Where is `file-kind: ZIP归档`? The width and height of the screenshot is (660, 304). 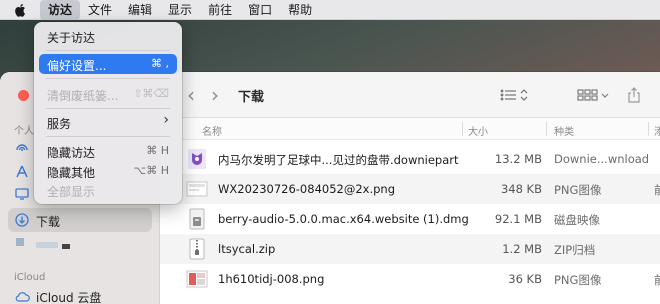 file-kind: ZIP归档 is located at coordinates (575, 250).